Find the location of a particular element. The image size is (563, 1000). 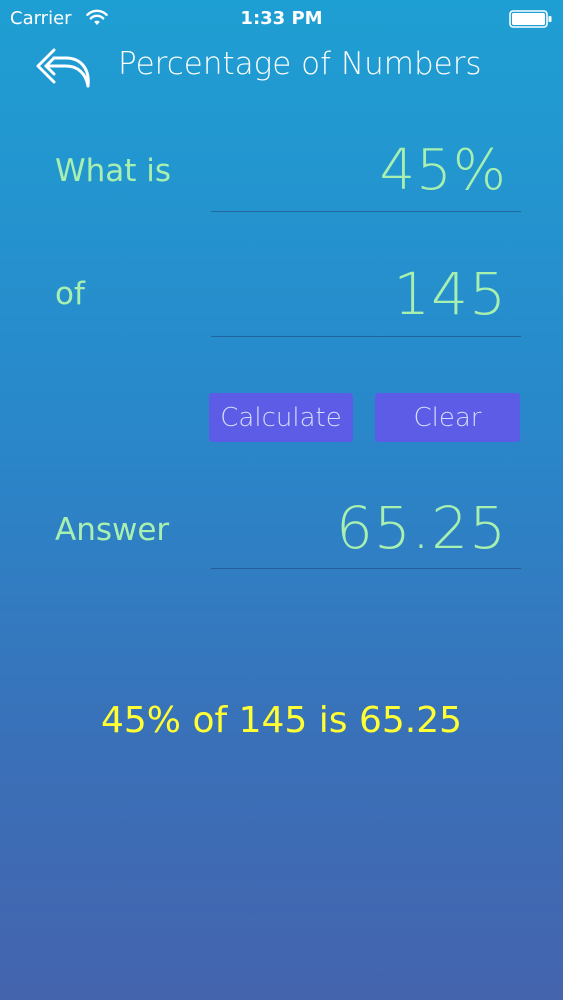

answer-value: 65.25 is located at coordinates (421, 528).